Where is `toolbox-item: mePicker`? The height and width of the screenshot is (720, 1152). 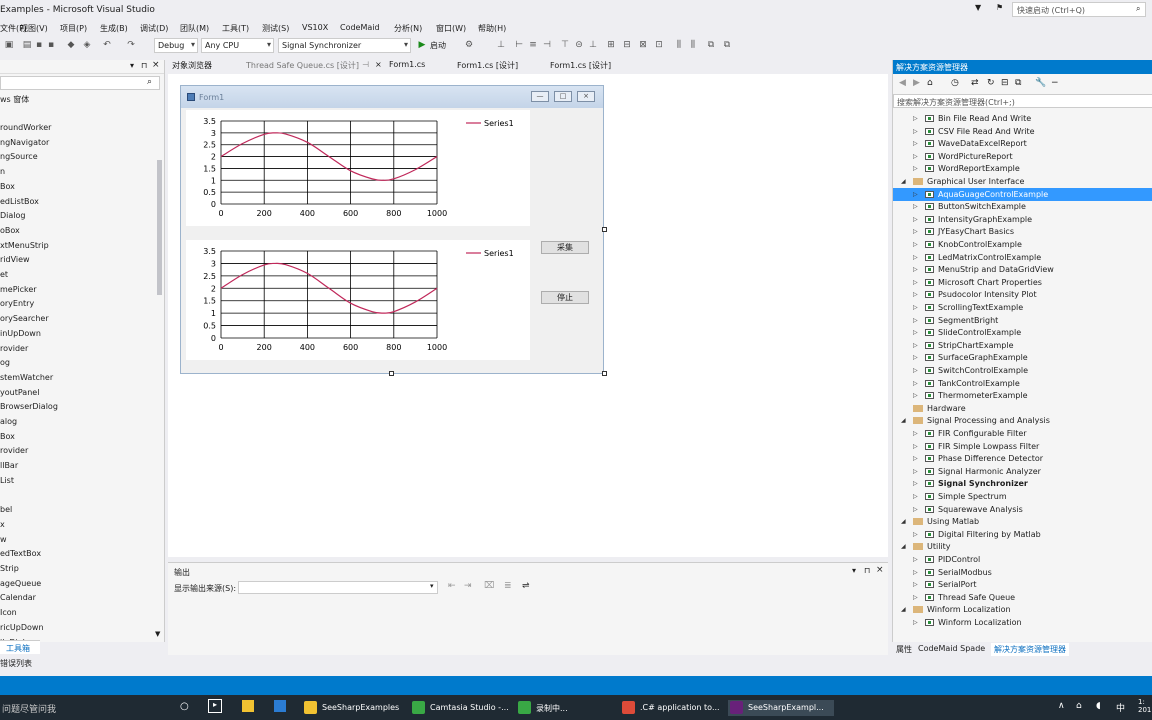 toolbox-item: mePicker is located at coordinates (18, 289).